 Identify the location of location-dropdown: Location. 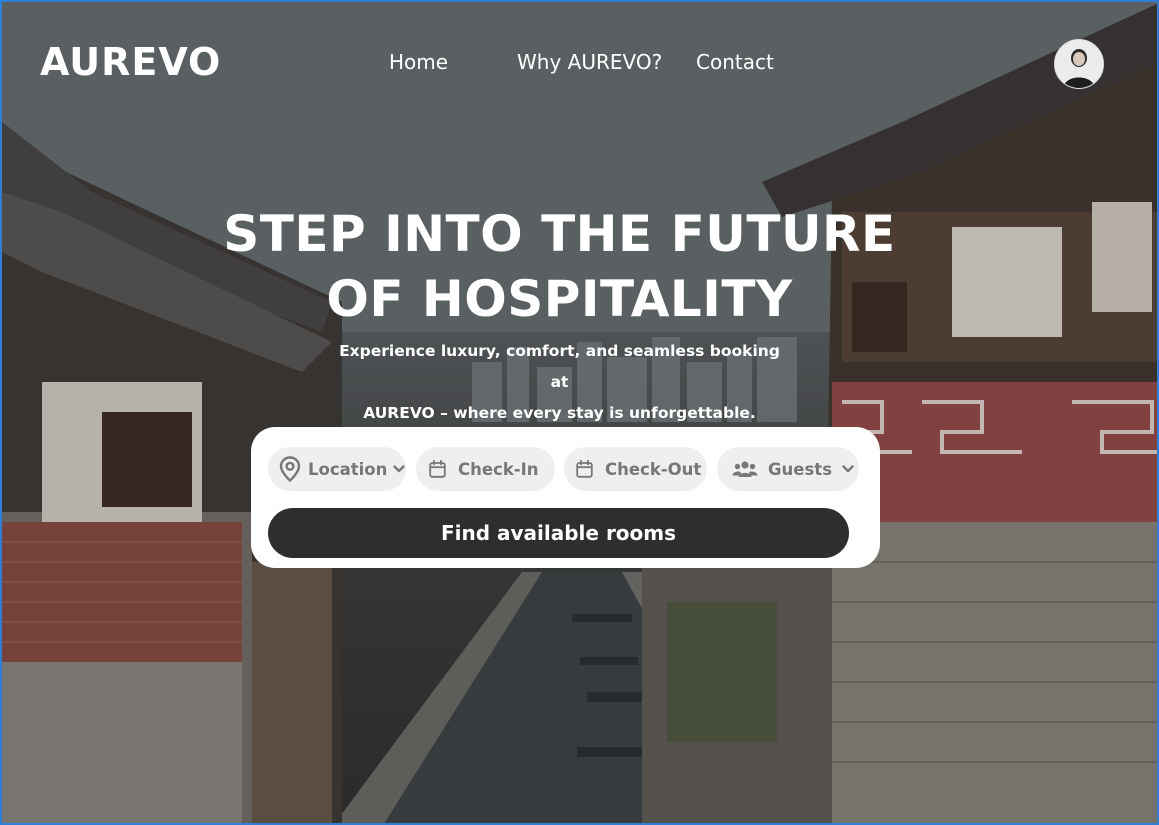
(337, 469).